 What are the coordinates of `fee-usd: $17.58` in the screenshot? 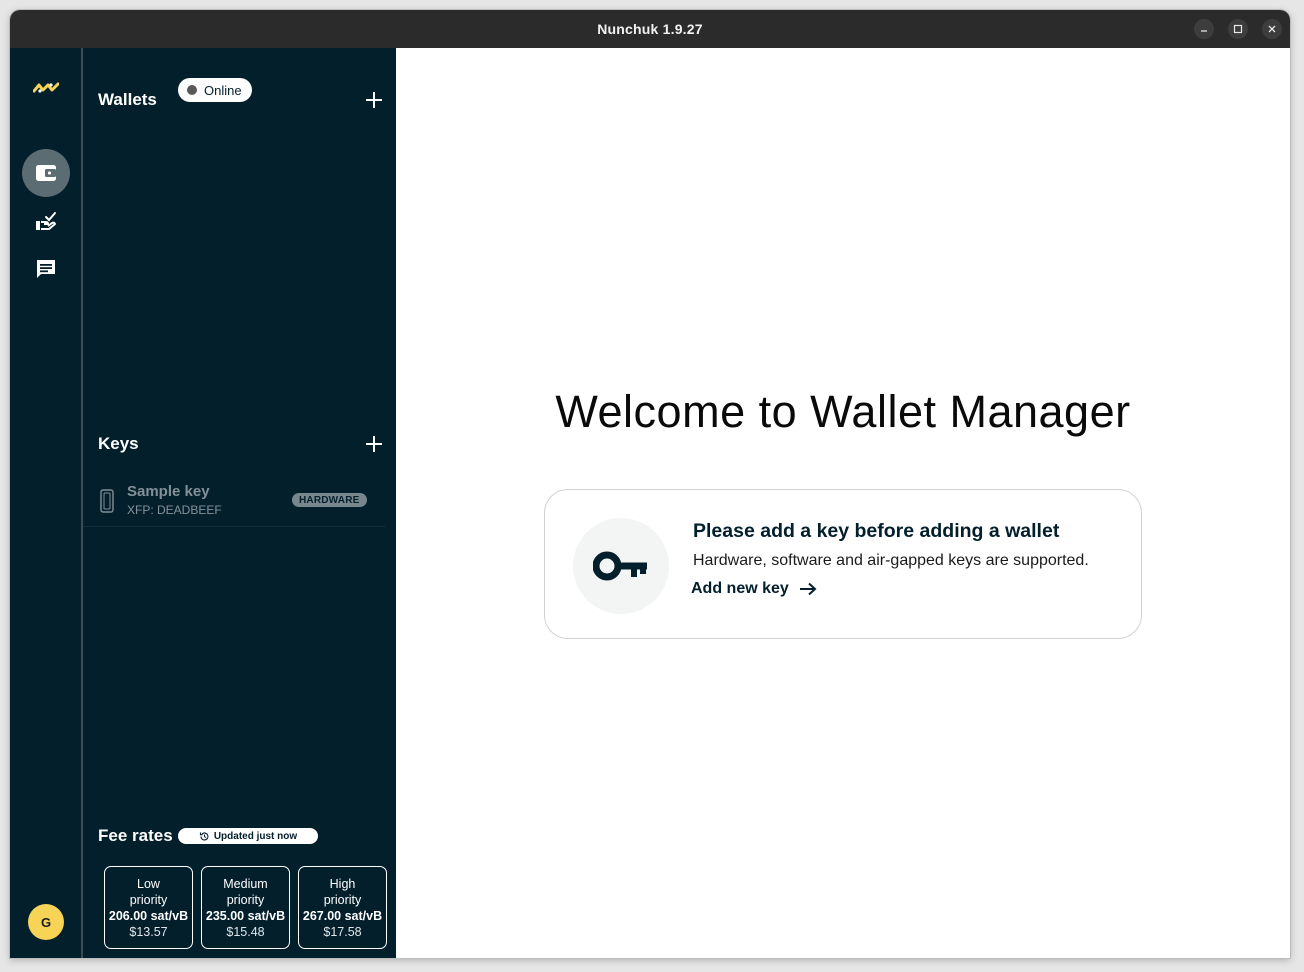 It's located at (342, 932).